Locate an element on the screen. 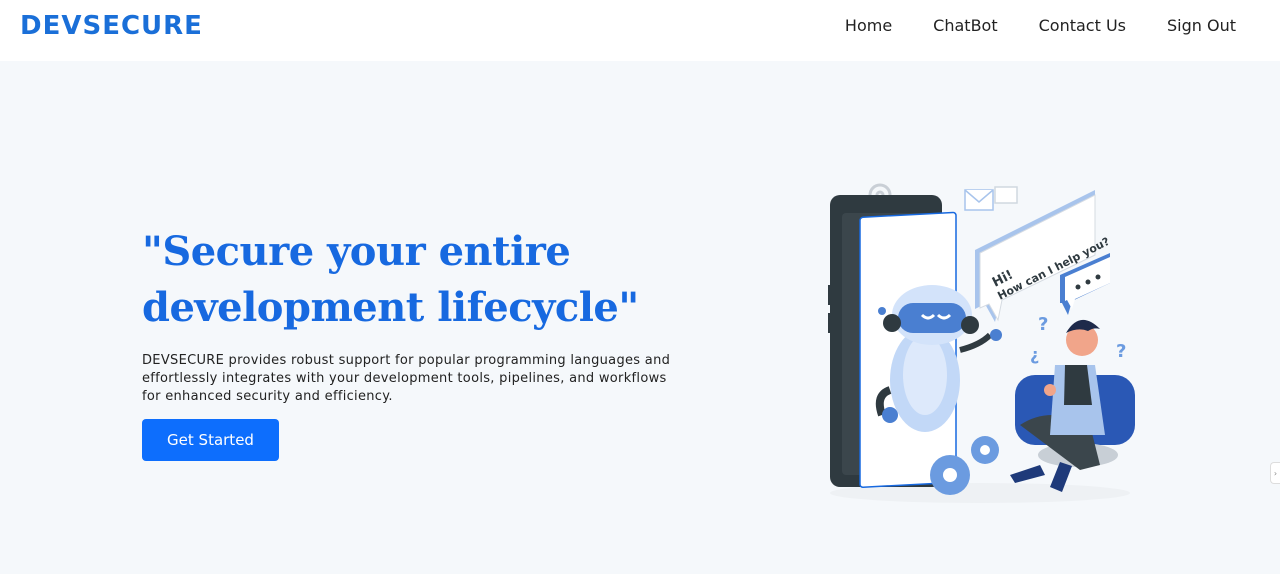  nav-contact-us: Contact Us is located at coordinates (1082, 25).